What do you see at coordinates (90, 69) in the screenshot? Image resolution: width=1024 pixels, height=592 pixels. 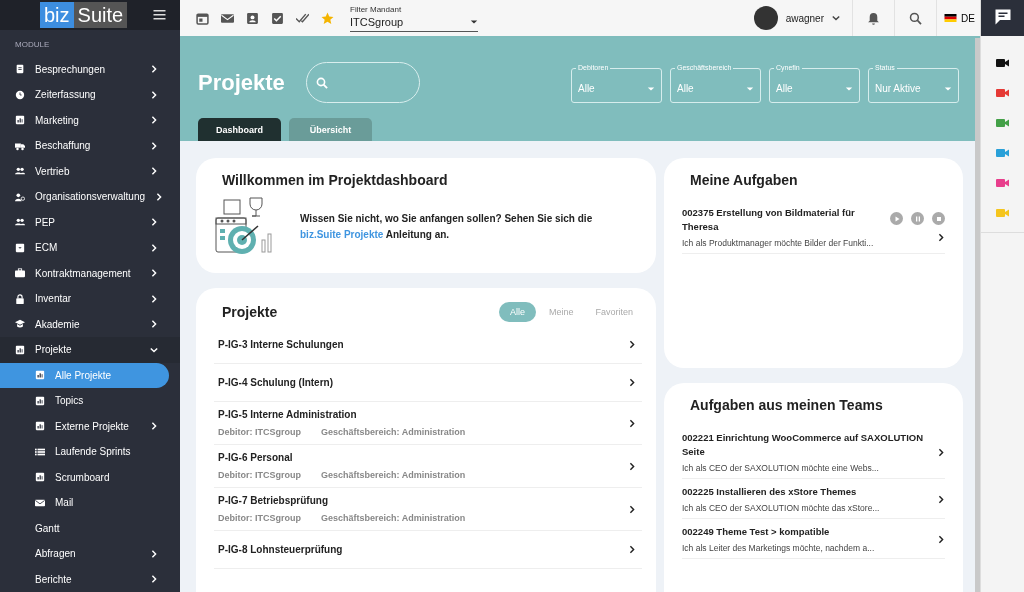 I see `sidebar-item: Besprechungen` at bounding box center [90, 69].